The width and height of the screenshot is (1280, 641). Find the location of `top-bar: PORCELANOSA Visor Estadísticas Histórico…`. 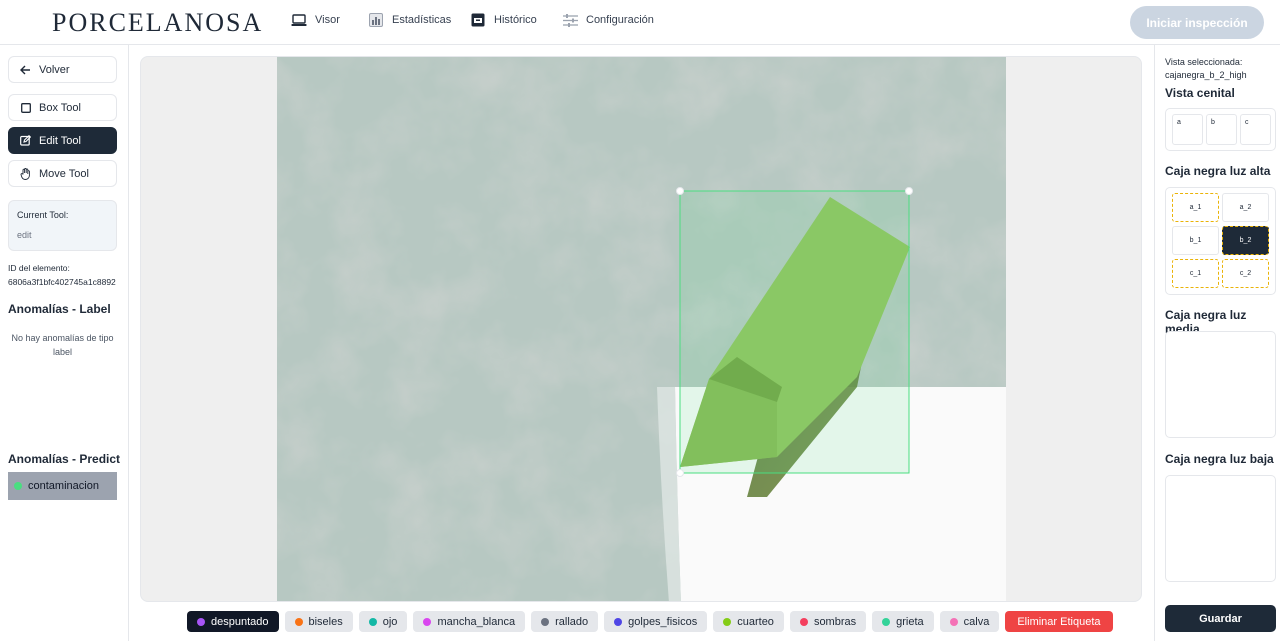

top-bar: PORCELANOSA Visor Estadísticas Histórico… is located at coordinates (640, 22).